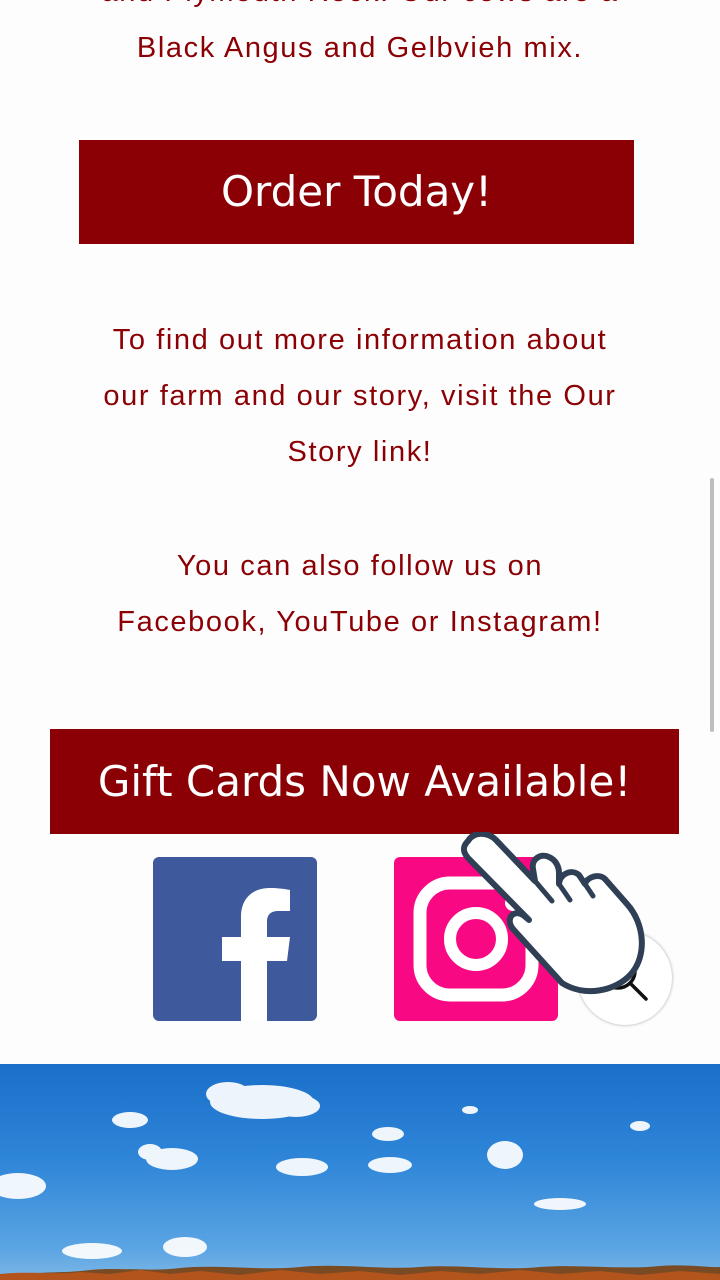 The height and width of the screenshot is (1280, 720). Describe the element at coordinates (256, 954) in the screenshot. I see `facebook-icon` at that location.